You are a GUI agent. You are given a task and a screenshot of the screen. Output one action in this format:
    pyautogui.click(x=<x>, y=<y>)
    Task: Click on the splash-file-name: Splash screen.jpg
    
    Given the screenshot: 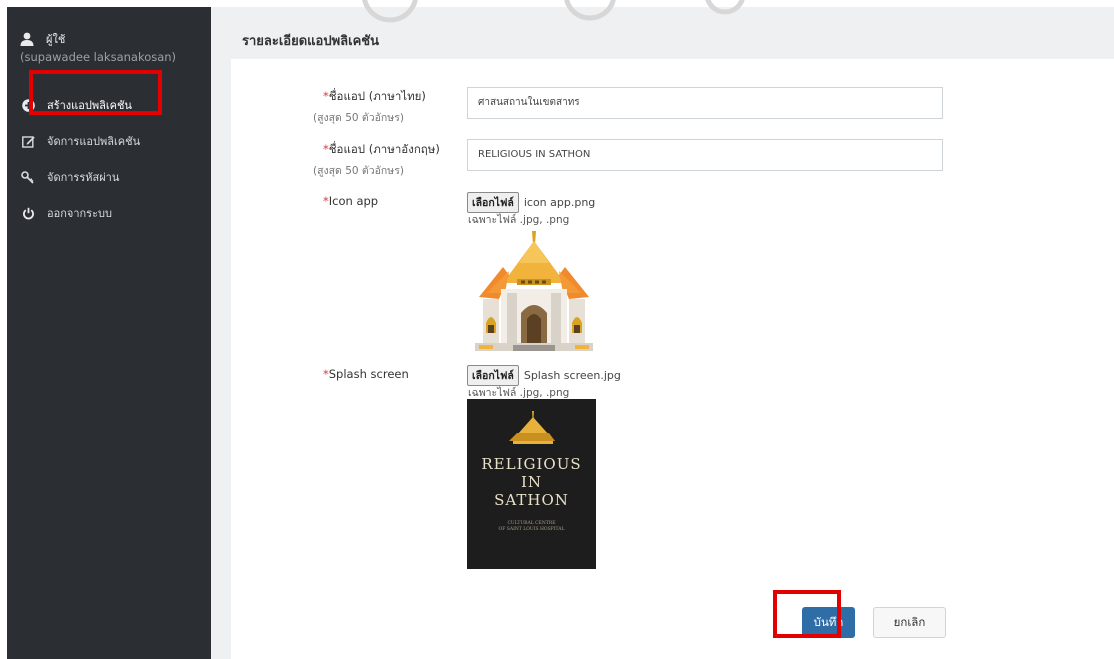 What is the action you would take?
    pyautogui.click(x=572, y=375)
    